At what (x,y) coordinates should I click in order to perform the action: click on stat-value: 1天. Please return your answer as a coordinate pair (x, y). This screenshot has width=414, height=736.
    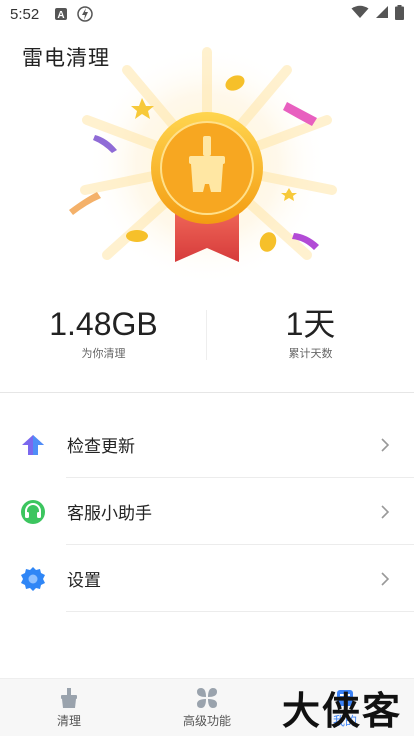
    Looking at the image, I should click on (310, 324).